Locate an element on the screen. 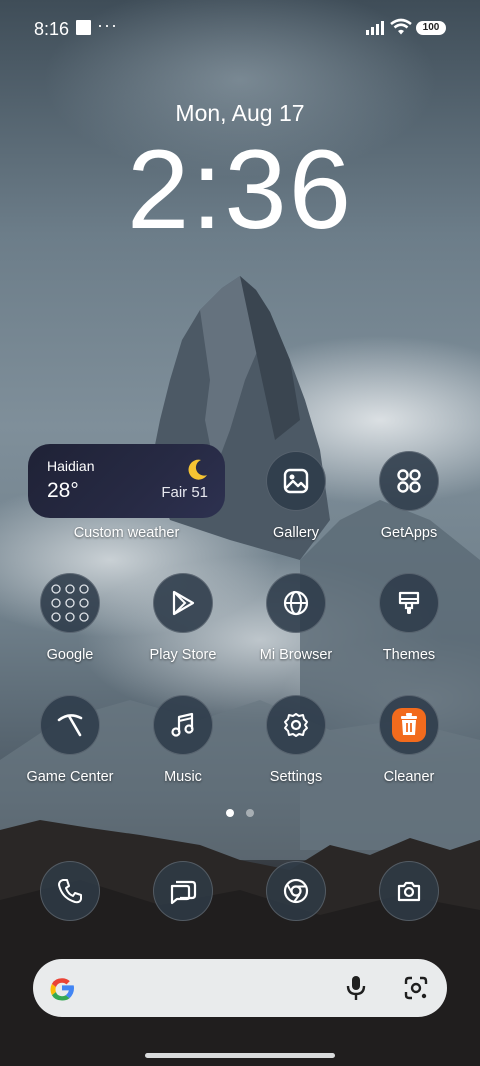  app-game-center is located at coordinates (70, 725).